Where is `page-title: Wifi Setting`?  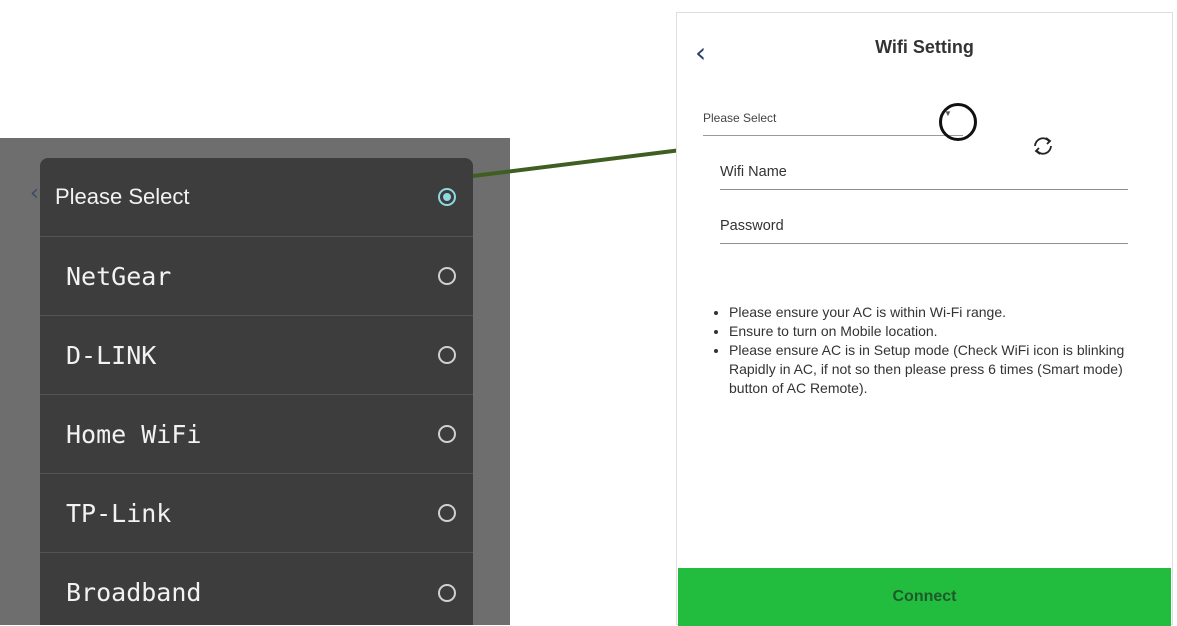 page-title: Wifi Setting is located at coordinates (924, 47).